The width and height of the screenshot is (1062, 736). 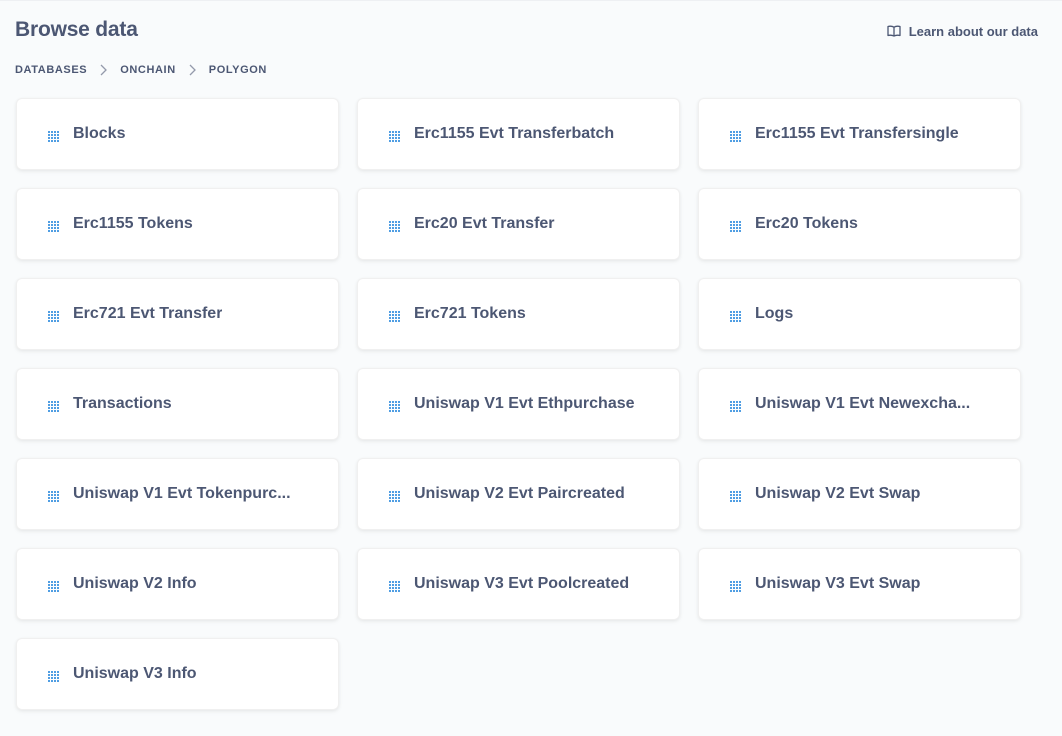 What do you see at coordinates (470, 313) in the screenshot?
I see `table-card-label: Erc721 Tokens` at bounding box center [470, 313].